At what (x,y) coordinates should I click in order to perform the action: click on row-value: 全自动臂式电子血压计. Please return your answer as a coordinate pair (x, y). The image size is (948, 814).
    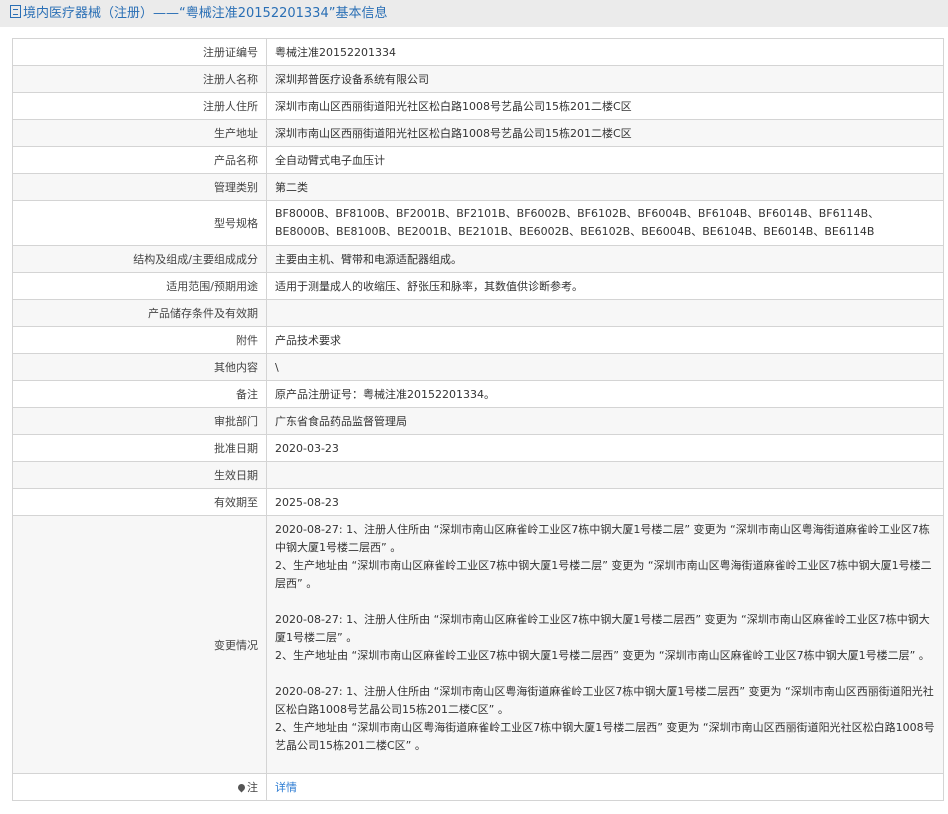
    Looking at the image, I should click on (605, 160).